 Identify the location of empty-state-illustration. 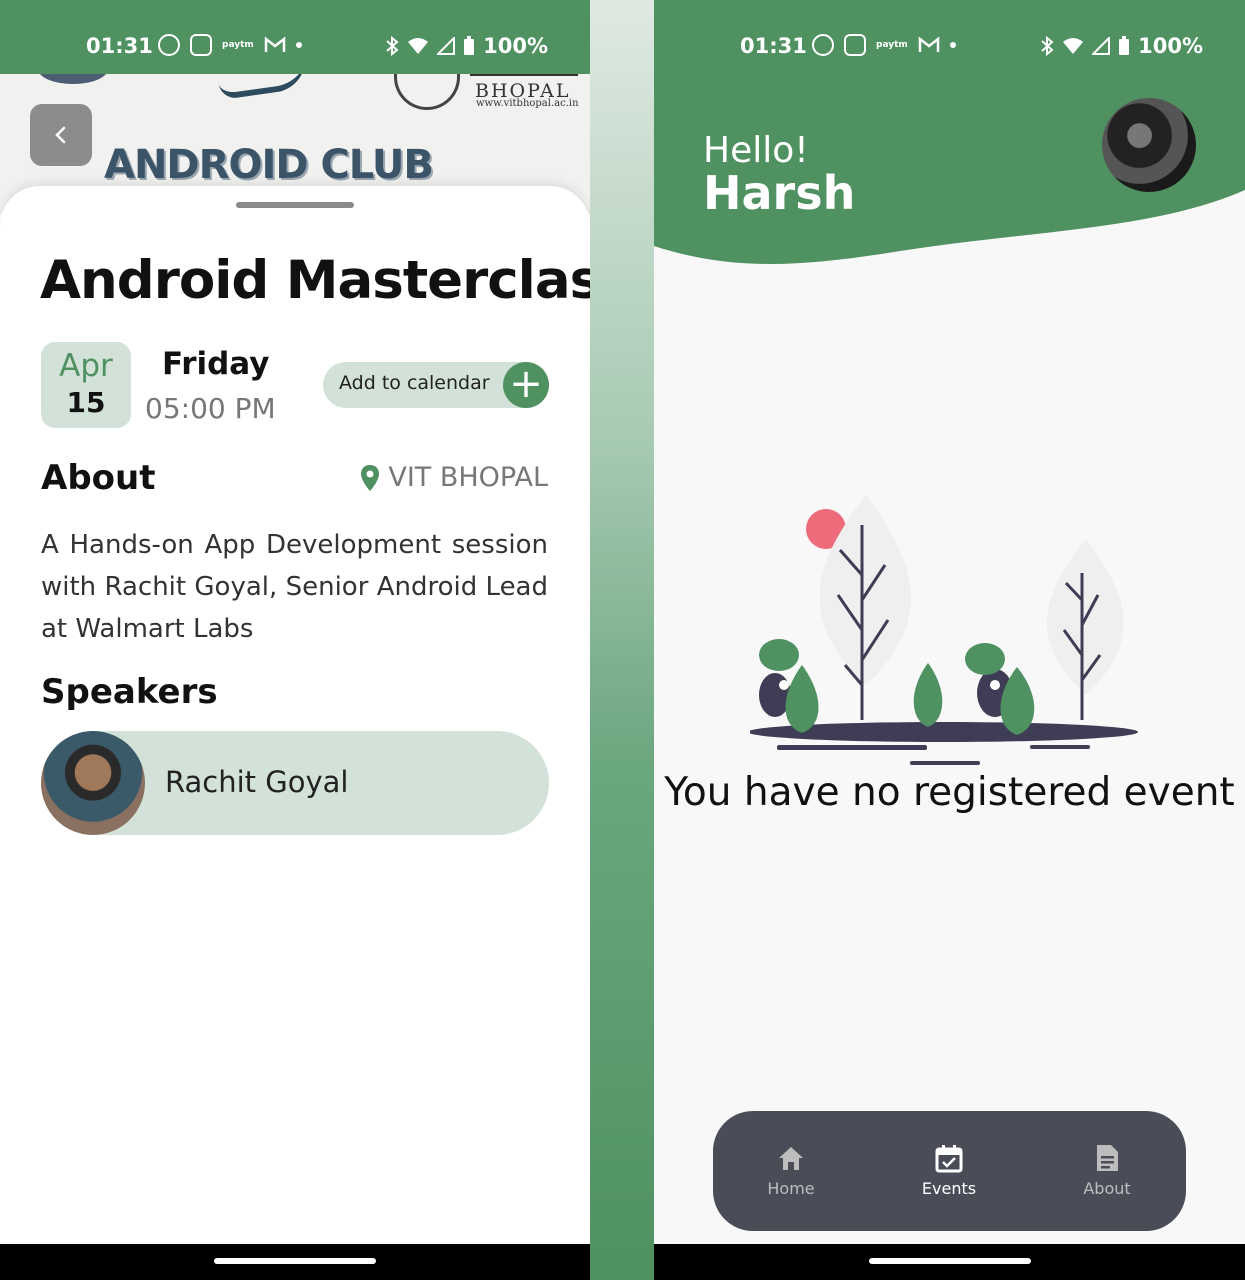
(944, 630).